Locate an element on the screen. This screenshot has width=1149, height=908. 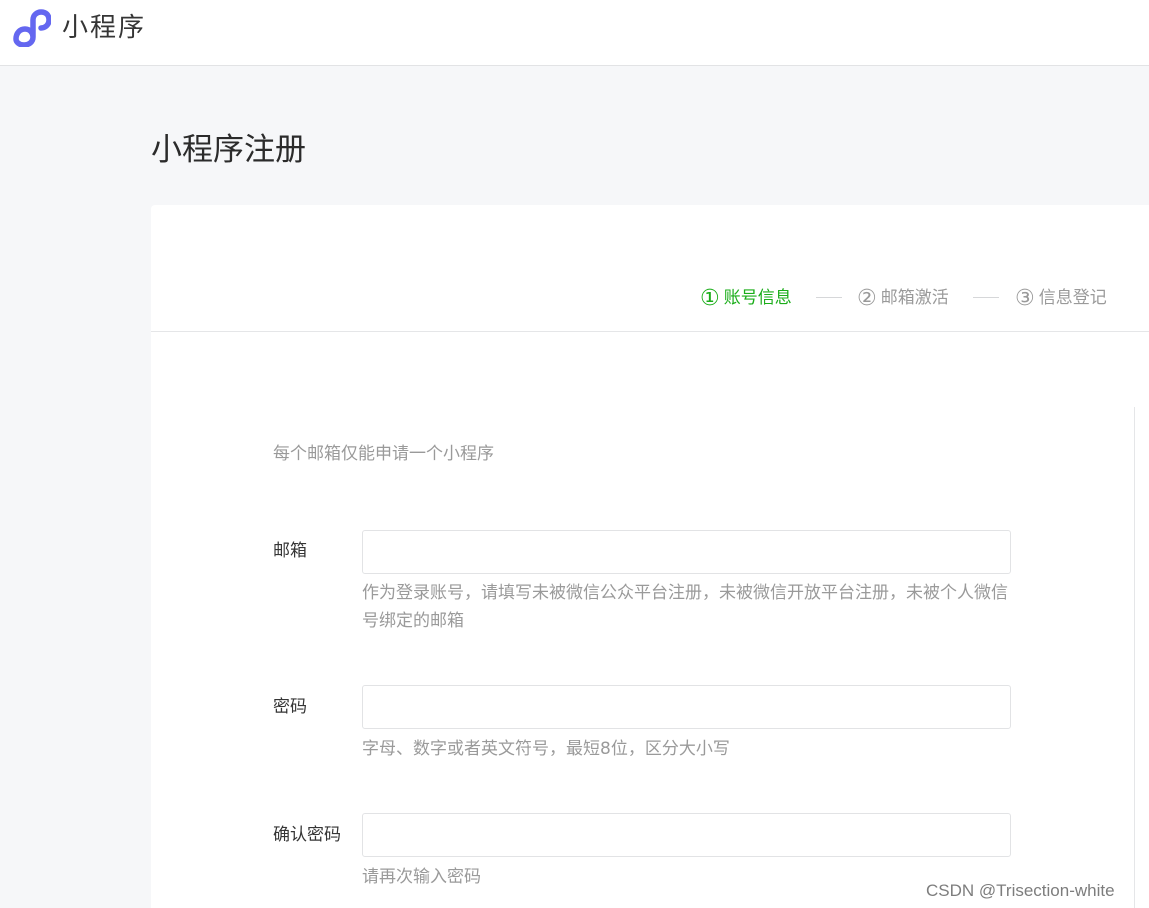
password-input is located at coordinates (686, 707).